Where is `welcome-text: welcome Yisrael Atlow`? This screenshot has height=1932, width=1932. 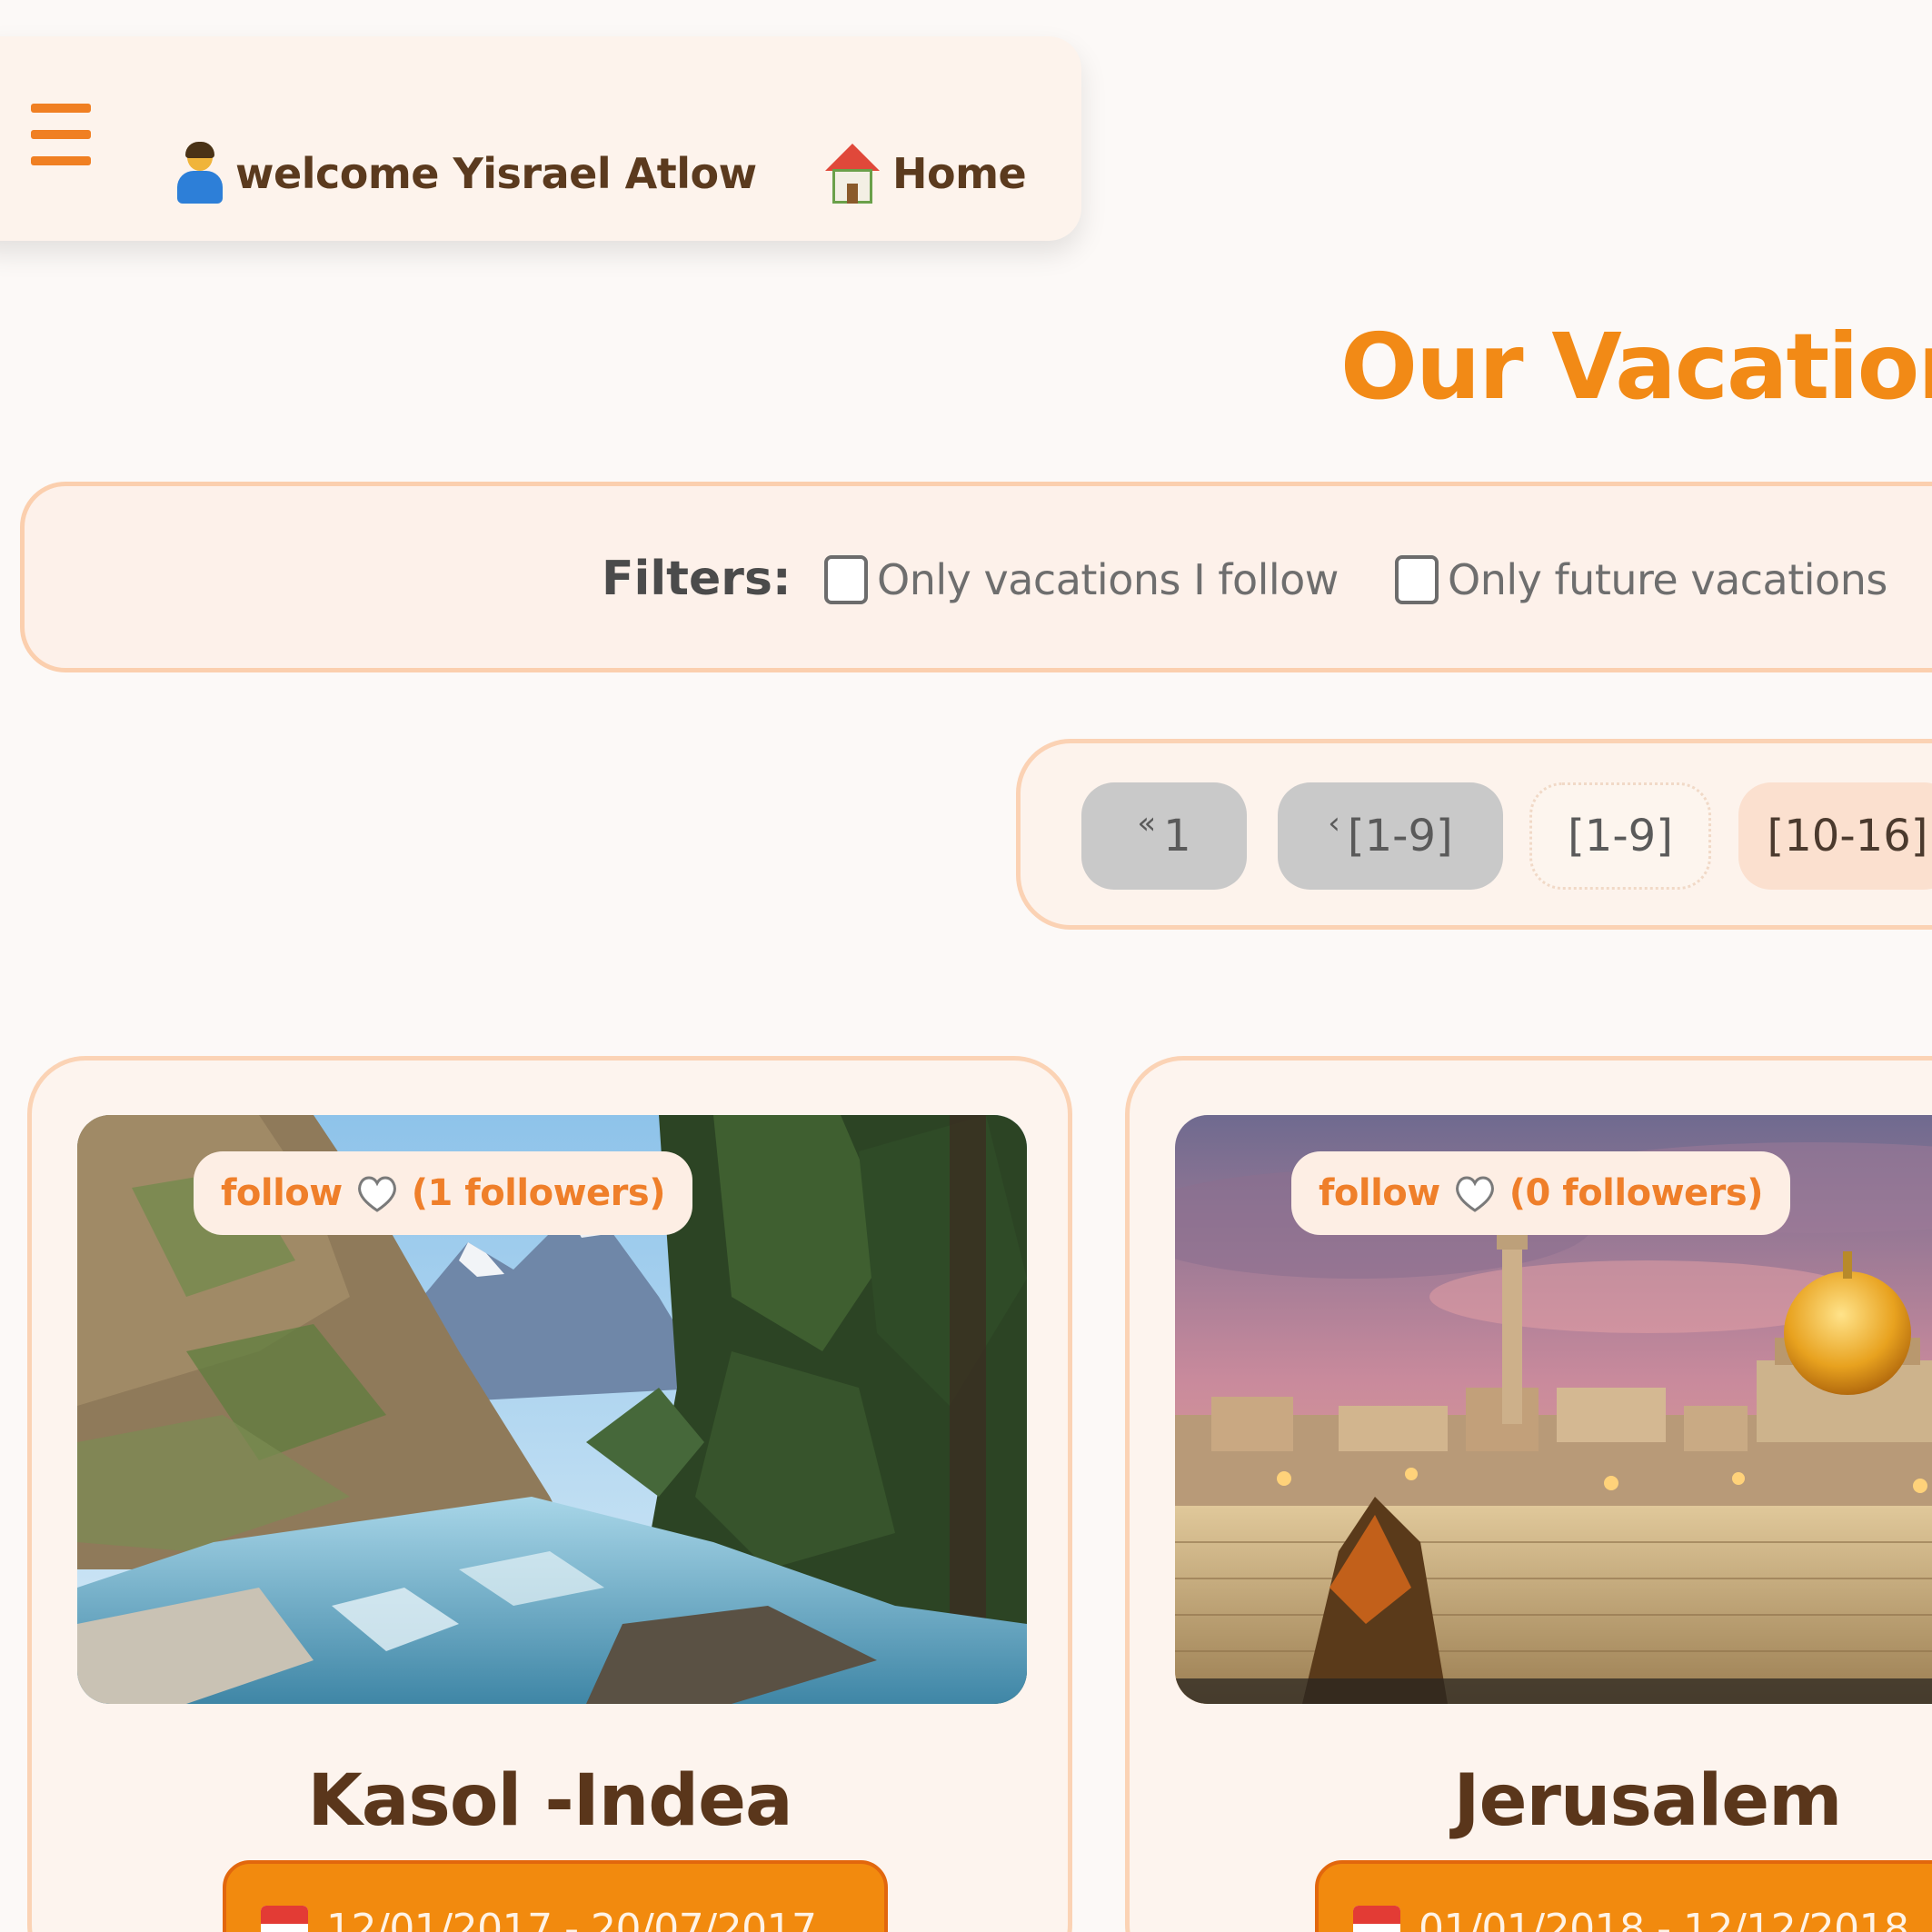
welcome-text: welcome Yisrael Atlow is located at coordinates (496, 174).